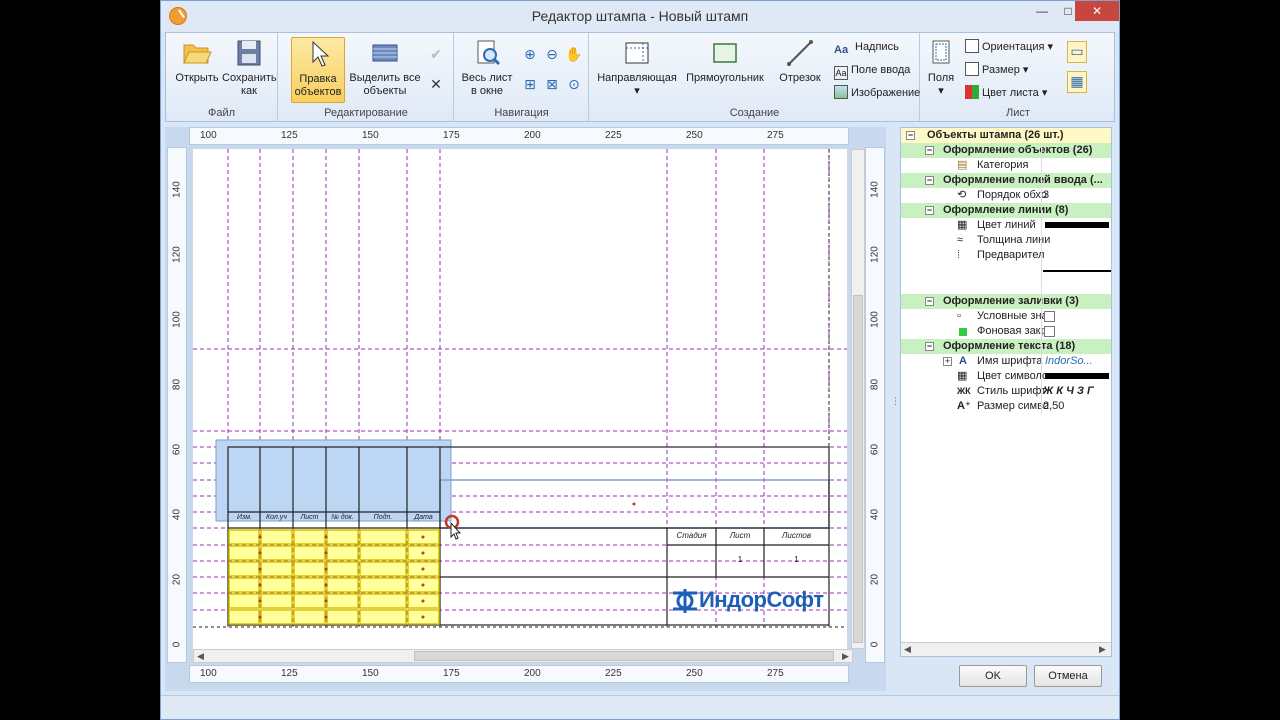  What do you see at coordinates (964, 406) in the screenshot?
I see `font-size-icon: A⁺` at bounding box center [964, 406].